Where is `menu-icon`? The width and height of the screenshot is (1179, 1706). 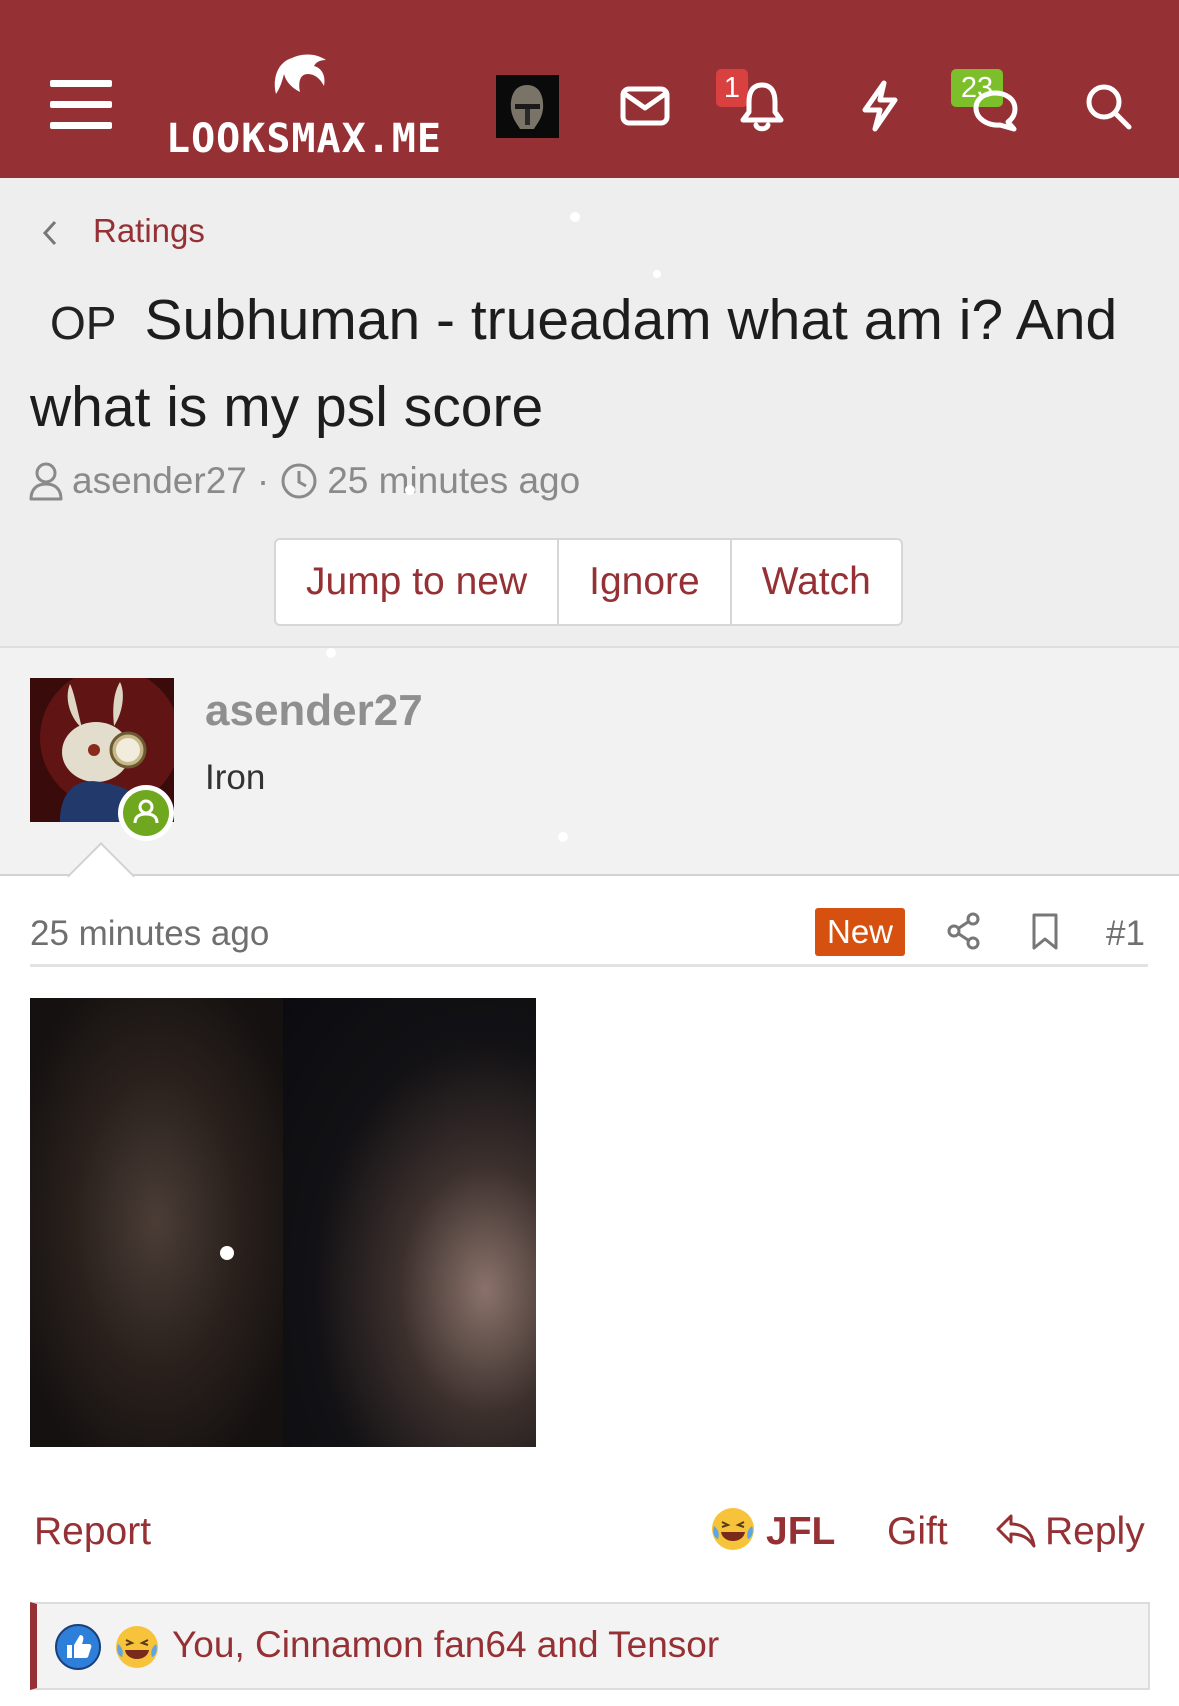
menu-icon is located at coordinates (81, 105).